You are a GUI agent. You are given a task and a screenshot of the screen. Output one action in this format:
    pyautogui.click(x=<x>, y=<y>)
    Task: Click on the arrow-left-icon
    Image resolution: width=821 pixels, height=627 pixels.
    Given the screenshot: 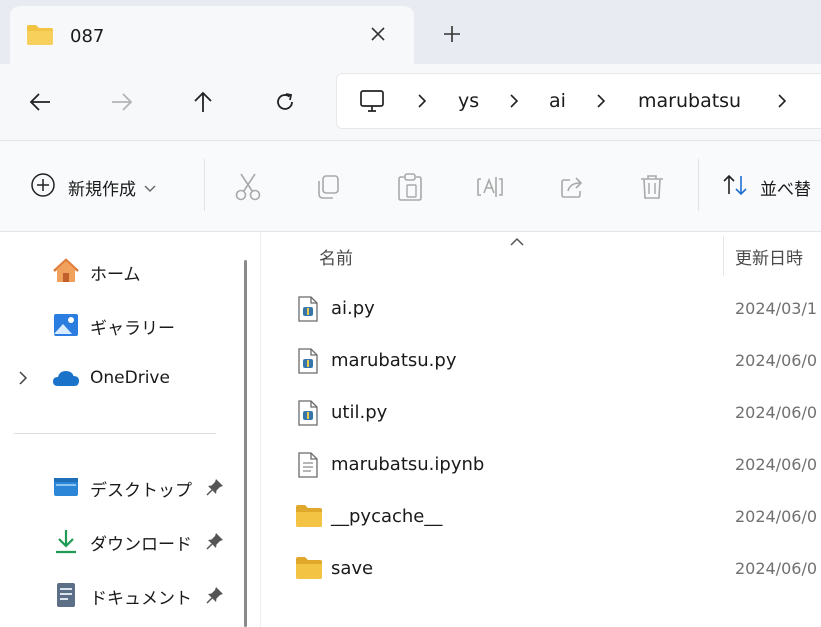 What is the action you would take?
    pyautogui.click(x=40, y=102)
    